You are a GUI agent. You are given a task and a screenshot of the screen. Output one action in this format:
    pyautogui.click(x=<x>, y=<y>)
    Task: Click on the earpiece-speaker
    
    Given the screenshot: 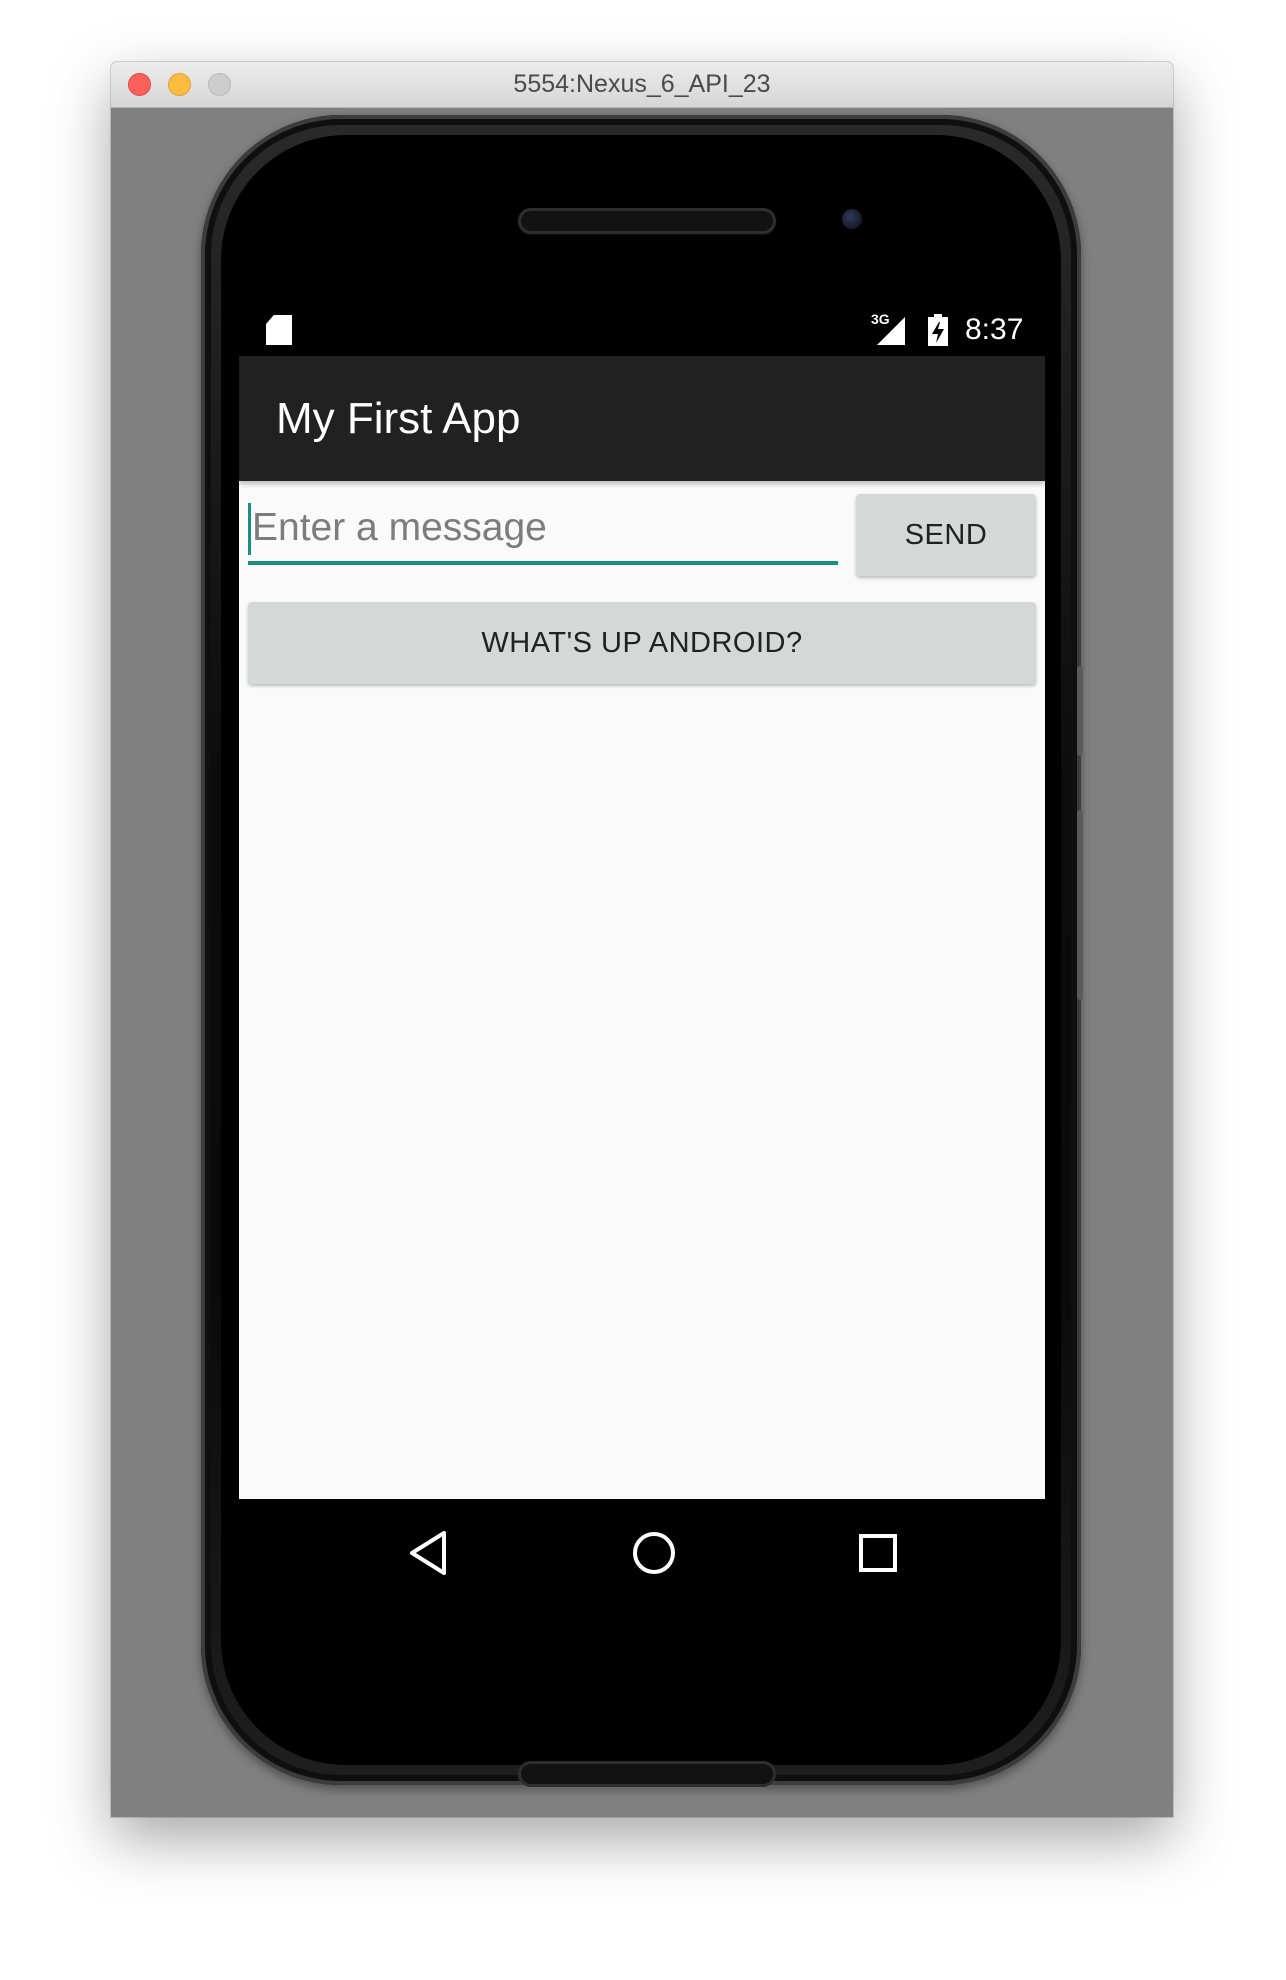 What is the action you would take?
    pyautogui.click(x=647, y=221)
    